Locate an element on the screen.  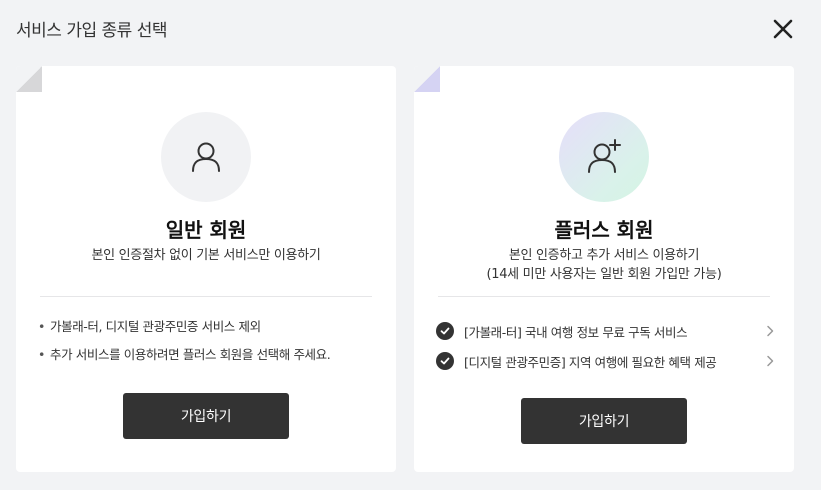
general-card-title: 일반 회원 is located at coordinates (206, 230).